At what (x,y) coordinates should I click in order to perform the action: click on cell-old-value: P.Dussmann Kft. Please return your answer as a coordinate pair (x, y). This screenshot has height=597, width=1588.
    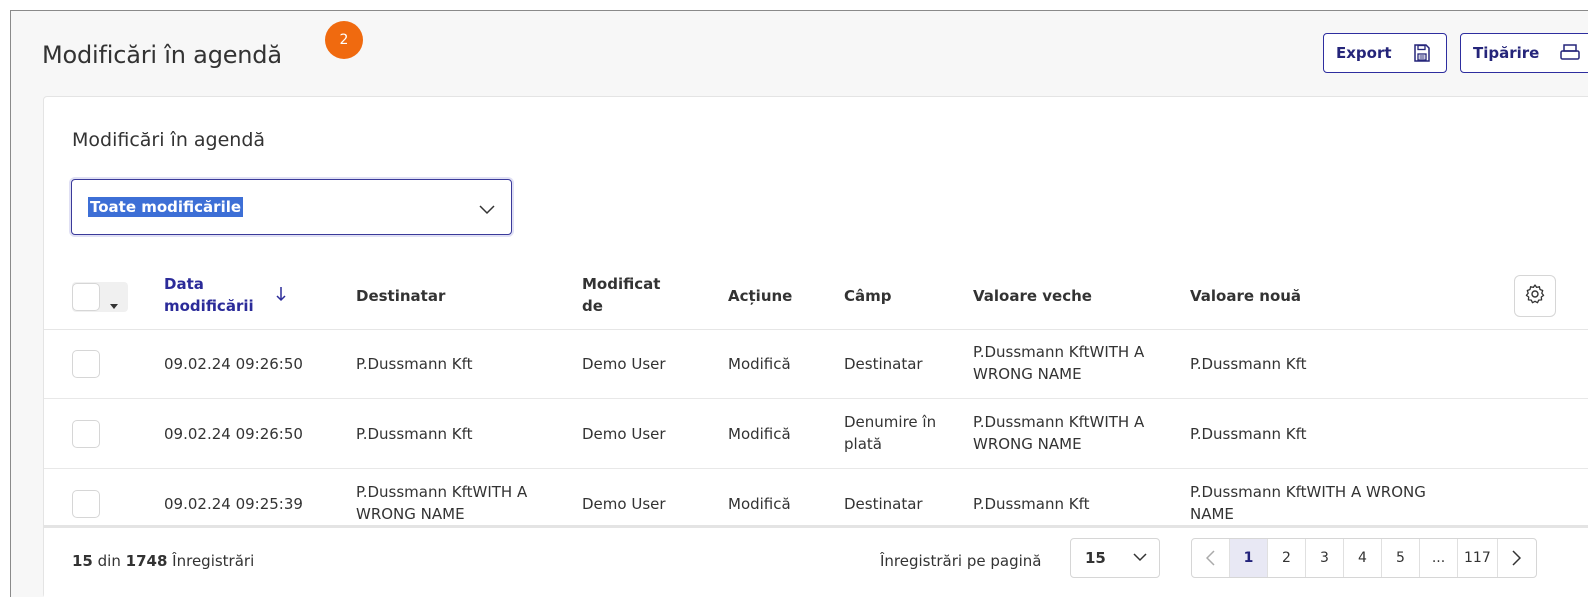
    Looking at the image, I should click on (1031, 504).